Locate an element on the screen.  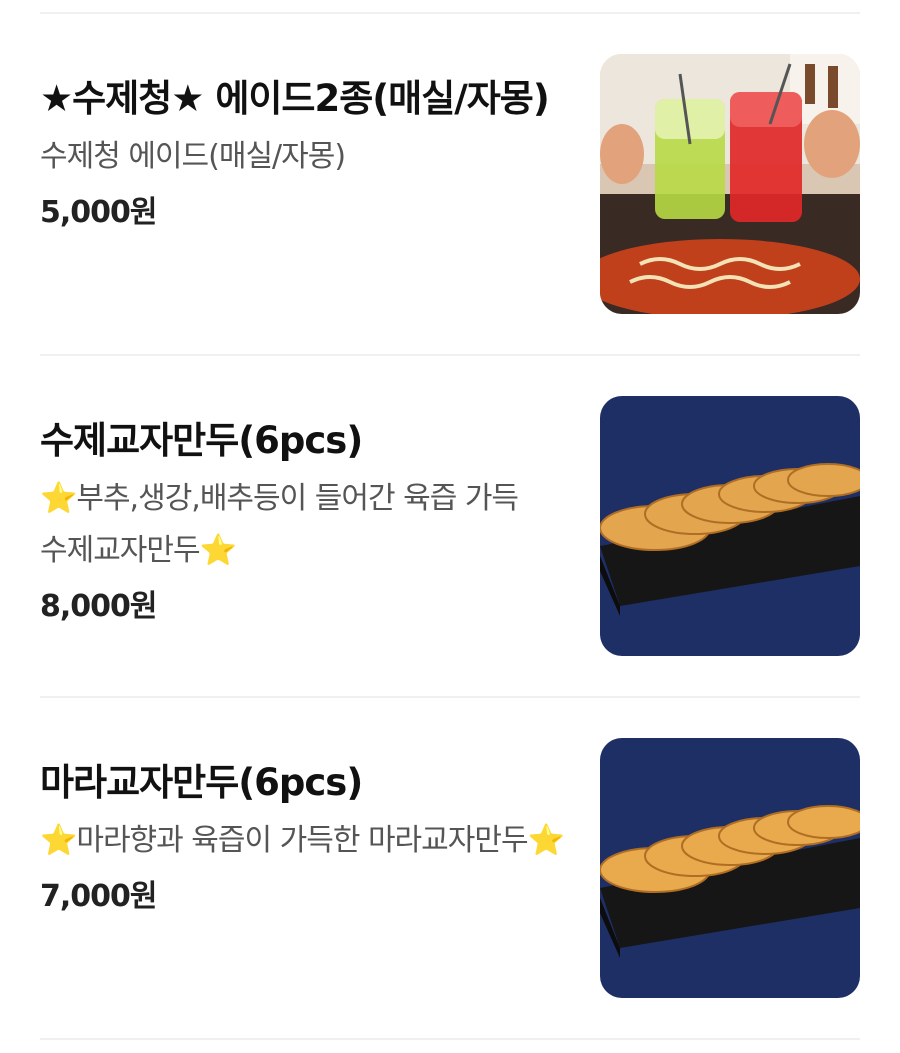
menu-item-description: 수제청 에이드(매실/자몽) is located at coordinates (193, 156).